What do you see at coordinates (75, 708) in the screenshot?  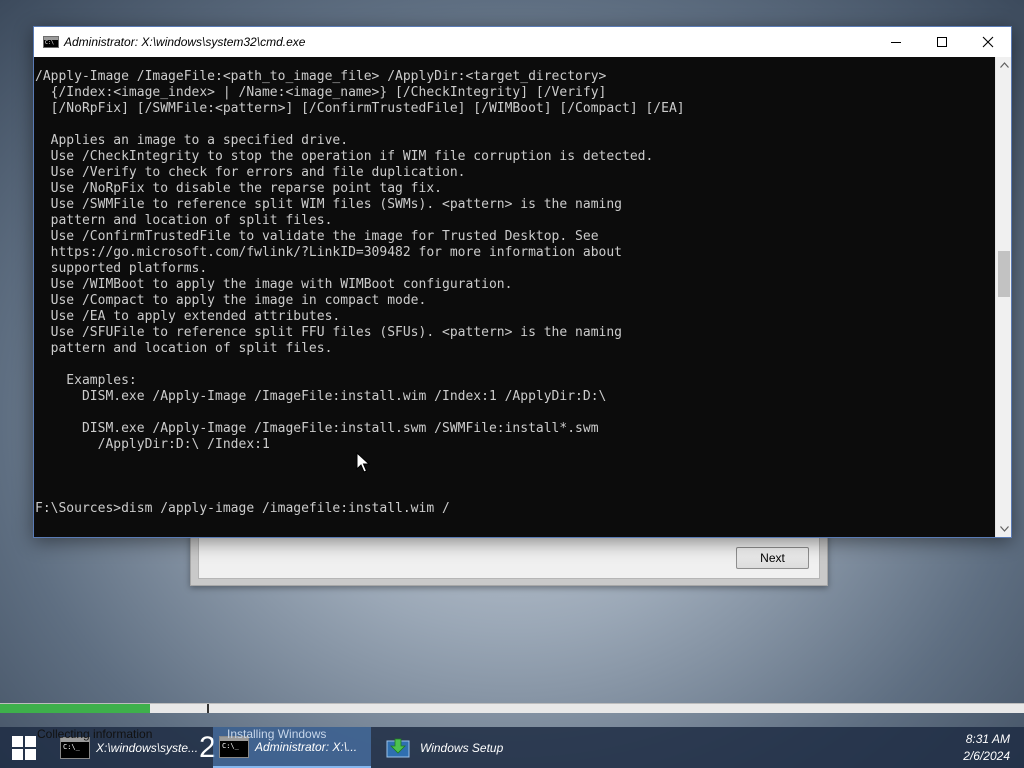 I see `setup-progress-fill` at bounding box center [75, 708].